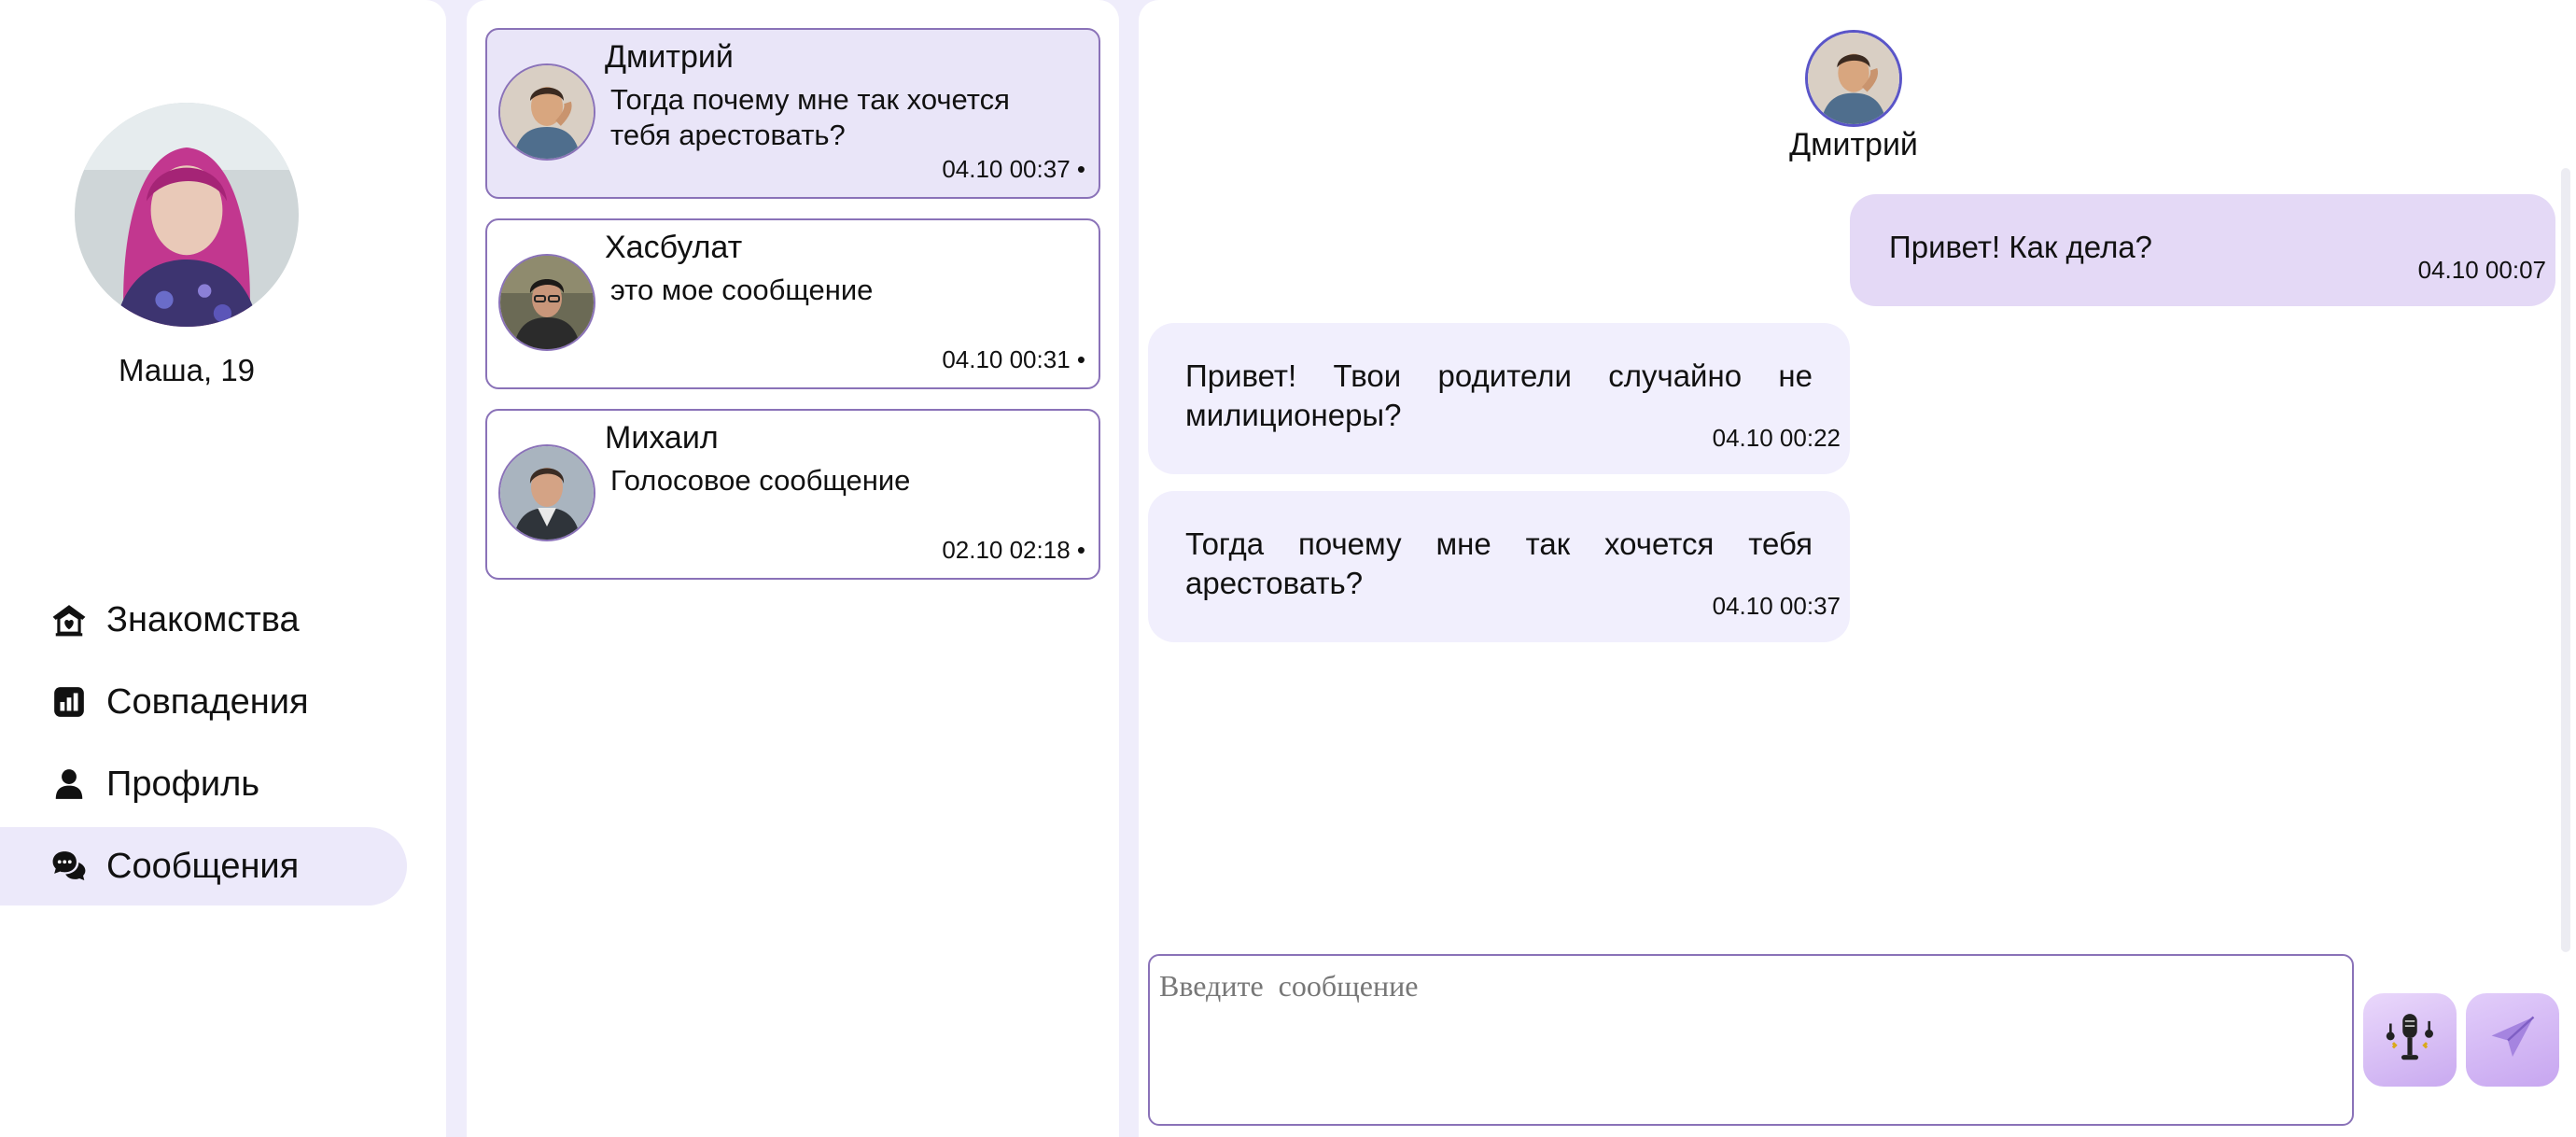 The height and width of the screenshot is (1137, 2576). What do you see at coordinates (674, 247) in the screenshot?
I see `chat-name: Хасбулат` at bounding box center [674, 247].